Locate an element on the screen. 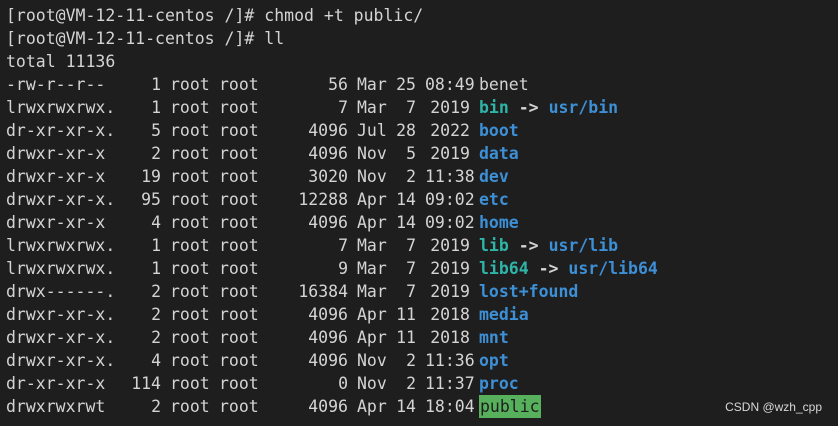  time-or-year: 2022 is located at coordinates (450, 130).